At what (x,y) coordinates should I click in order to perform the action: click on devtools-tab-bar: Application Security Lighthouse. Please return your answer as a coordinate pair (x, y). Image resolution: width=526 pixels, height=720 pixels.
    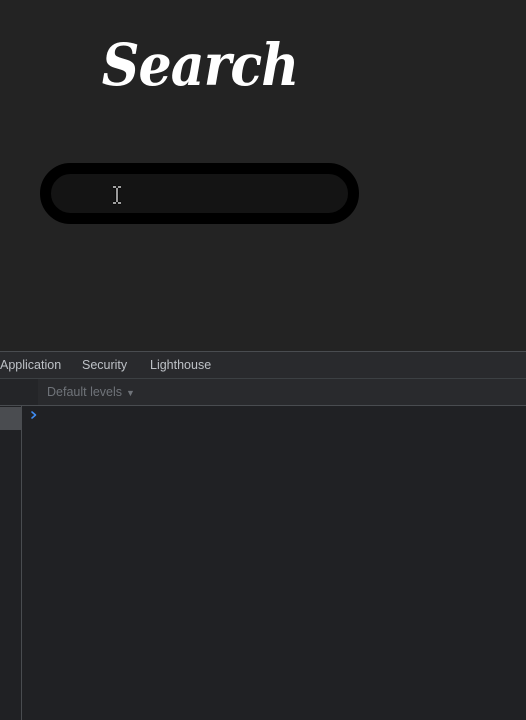
    Looking at the image, I should click on (263, 365).